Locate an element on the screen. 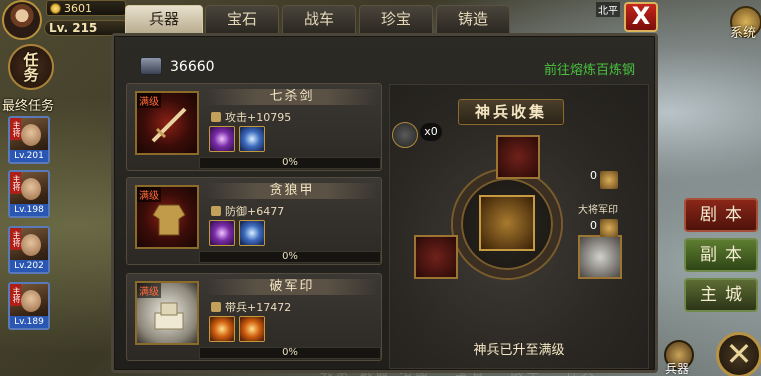 This screenshot has width=761, height=376. item-name: 贪狼甲 is located at coordinates (292, 191).